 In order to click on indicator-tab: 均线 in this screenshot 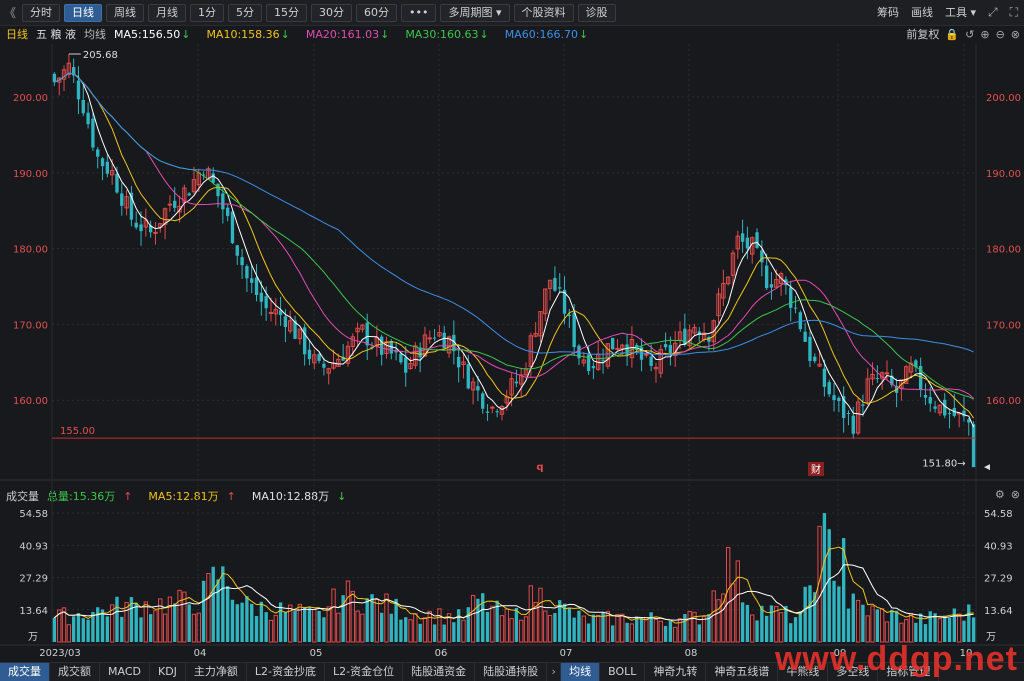, I will do `click(581, 671)`.